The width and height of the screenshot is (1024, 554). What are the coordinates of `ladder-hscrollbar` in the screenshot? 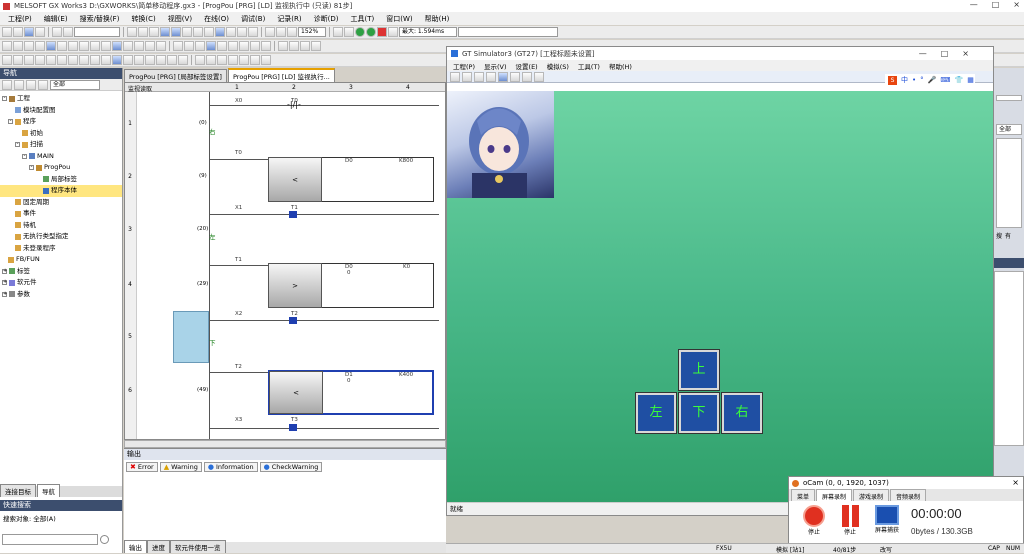 It's located at (285, 444).